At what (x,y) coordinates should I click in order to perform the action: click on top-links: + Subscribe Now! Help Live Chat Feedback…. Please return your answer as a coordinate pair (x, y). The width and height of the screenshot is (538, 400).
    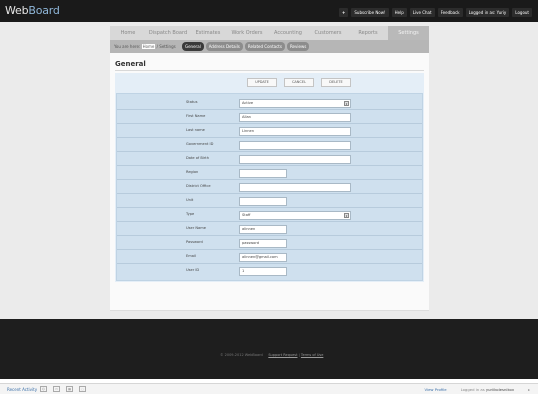
    Looking at the image, I should click on (435, 12).